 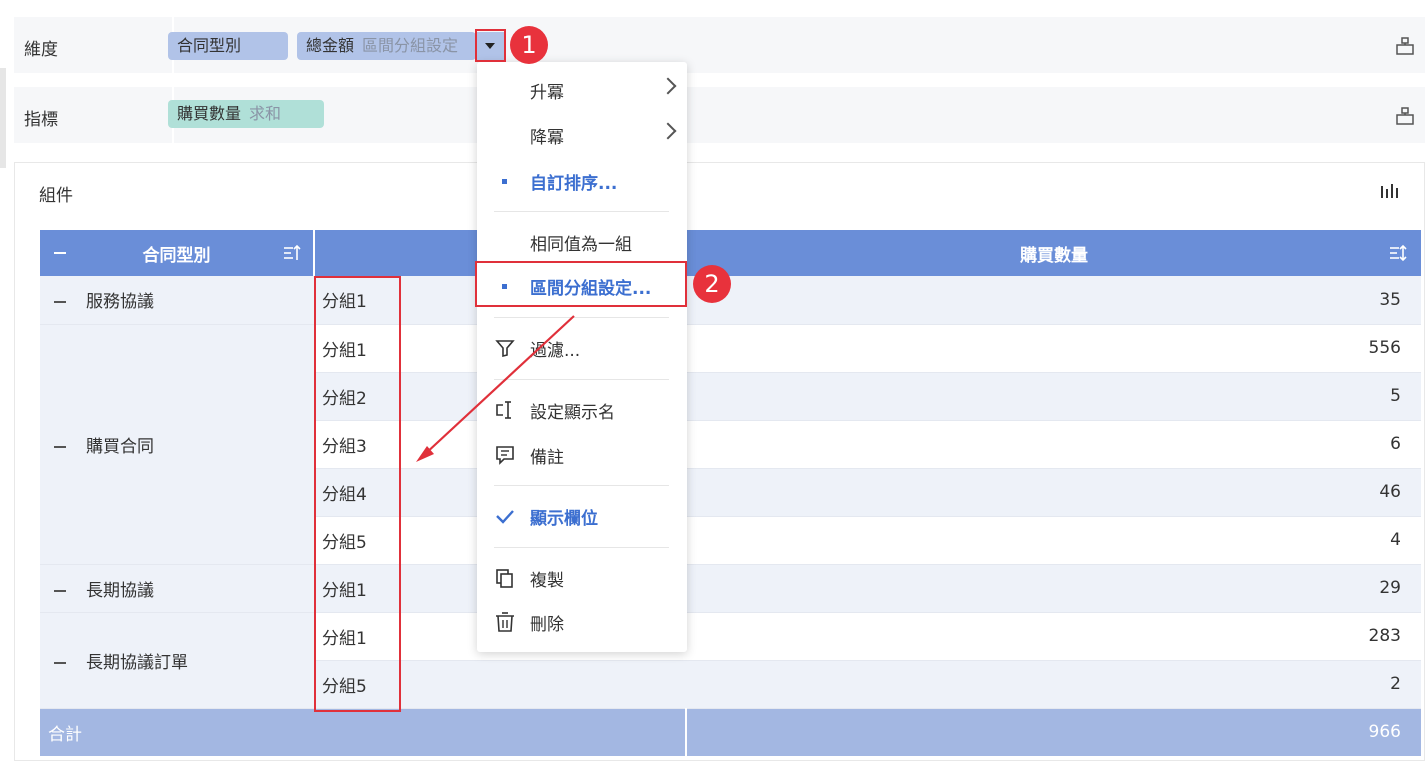 I want to click on row-header-cell: 服務協議, so click(x=177, y=300).